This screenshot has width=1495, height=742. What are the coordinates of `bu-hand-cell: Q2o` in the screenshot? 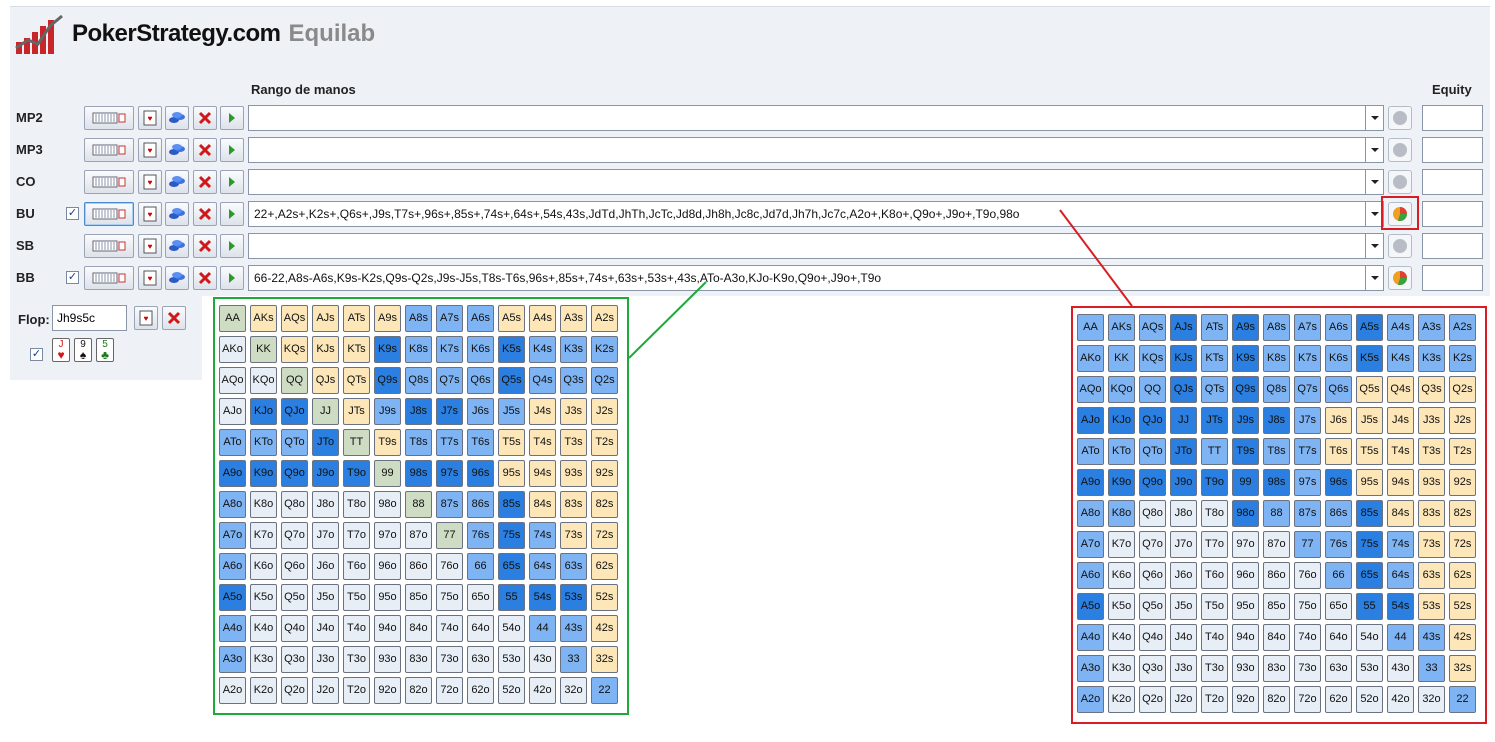 It's located at (1152, 699).